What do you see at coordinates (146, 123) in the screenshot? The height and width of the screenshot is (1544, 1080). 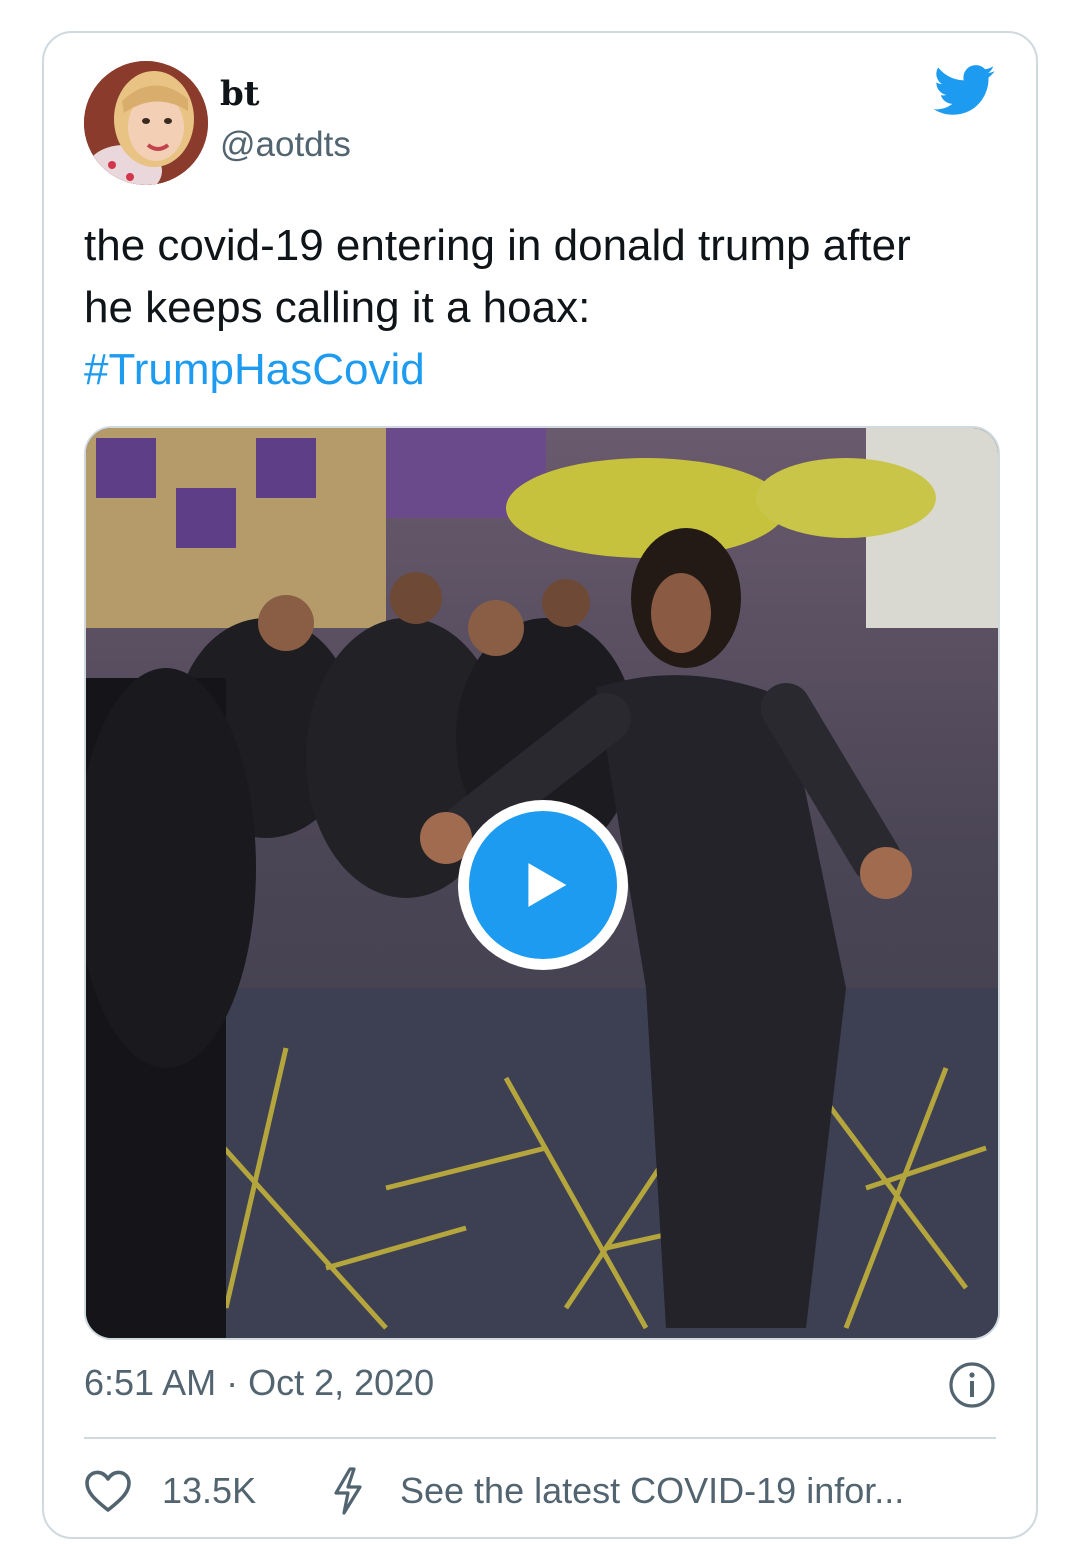 I see `avatar` at bounding box center [146, 123].